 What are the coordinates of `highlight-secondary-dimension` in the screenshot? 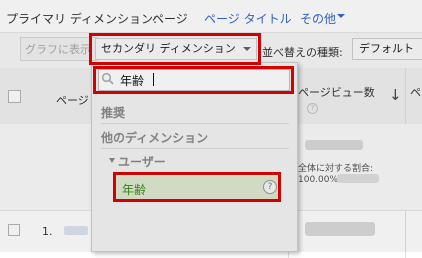 It's located at (175, 49).